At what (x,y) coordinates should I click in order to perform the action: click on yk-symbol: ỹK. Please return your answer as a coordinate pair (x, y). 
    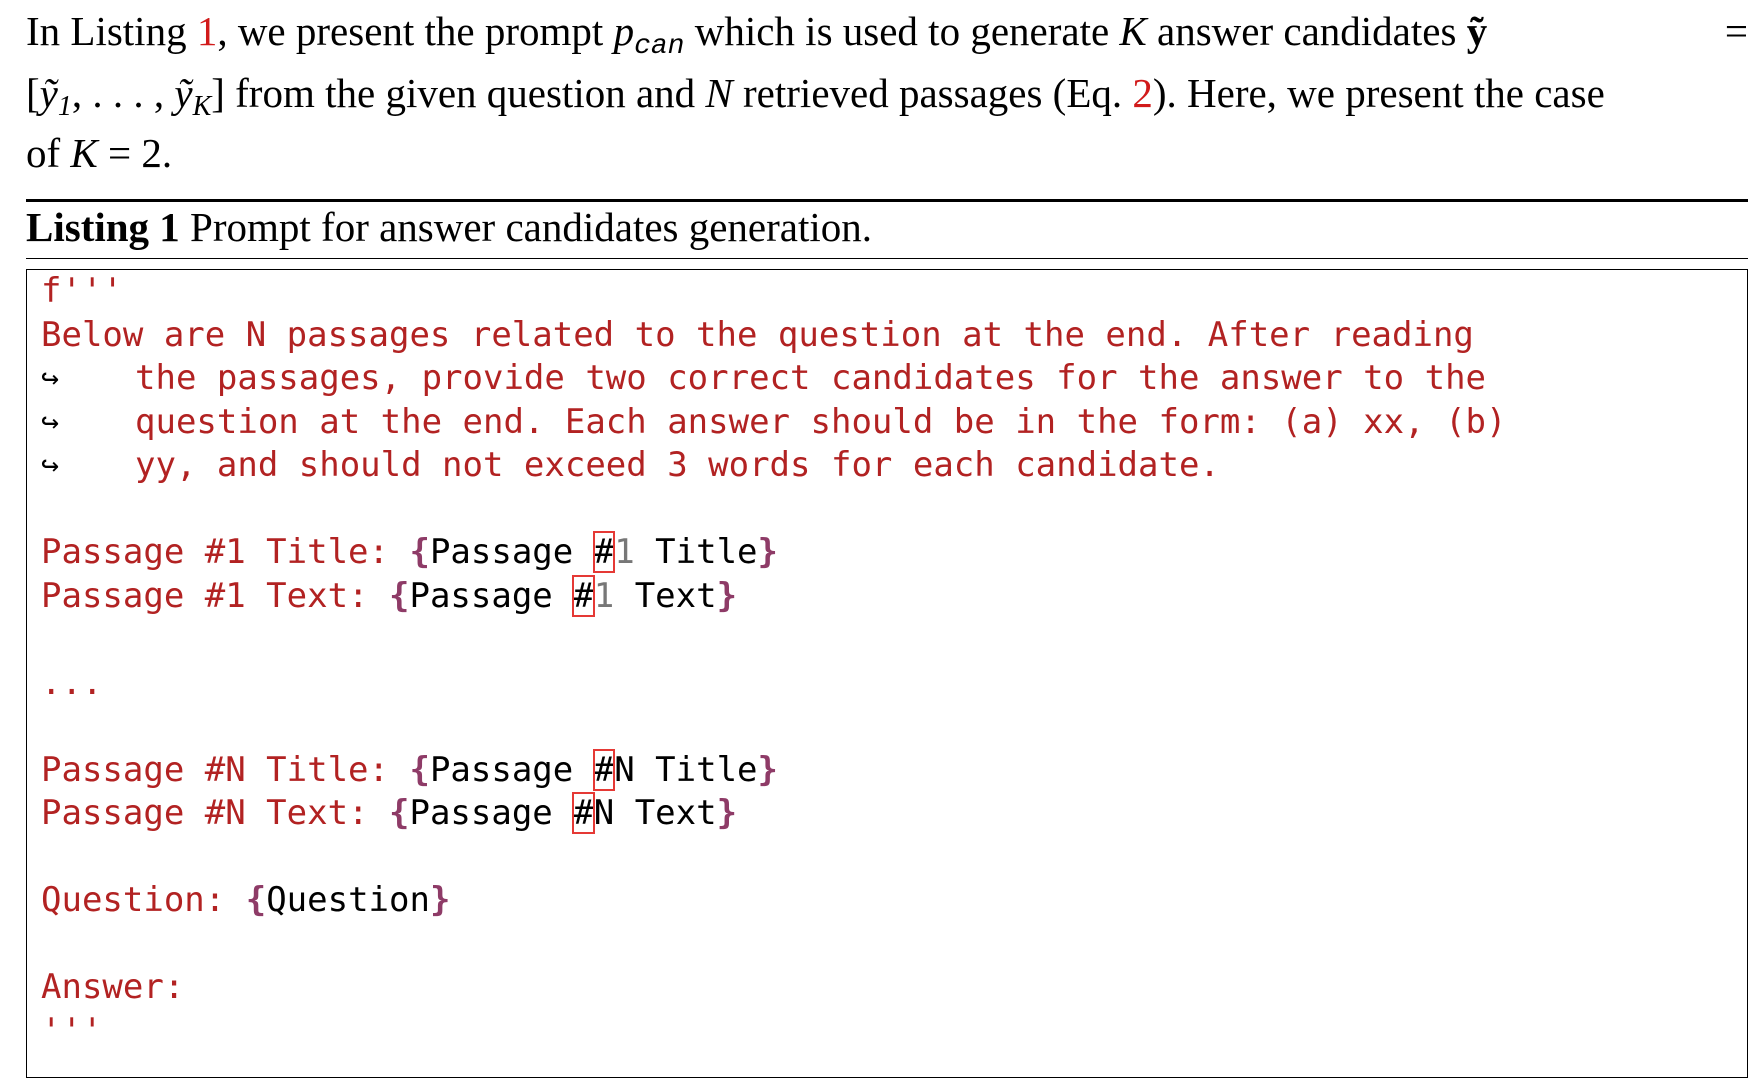
    Looking at the image, I should click on (193, 96).